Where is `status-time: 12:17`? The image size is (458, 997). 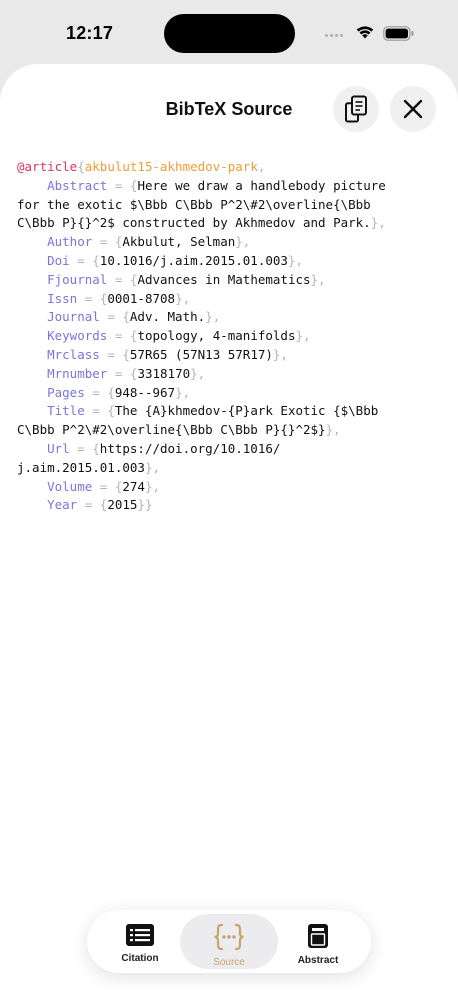
status-time: 12:17 is located at coordinates (90, 33).